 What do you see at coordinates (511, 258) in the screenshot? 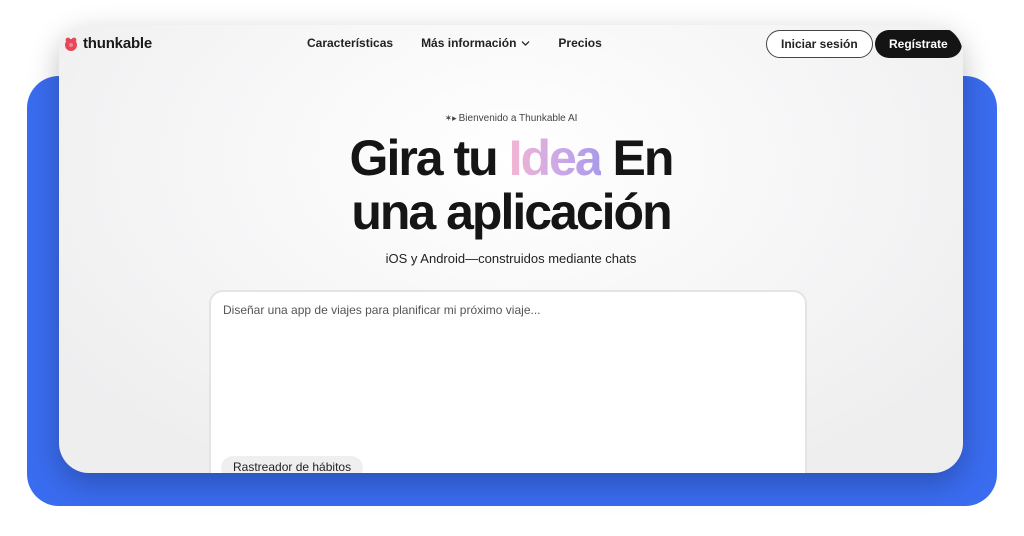
I see `hero-subtitle: iOS y Android—construidos mediante chats` at bounding box center [511, 258].